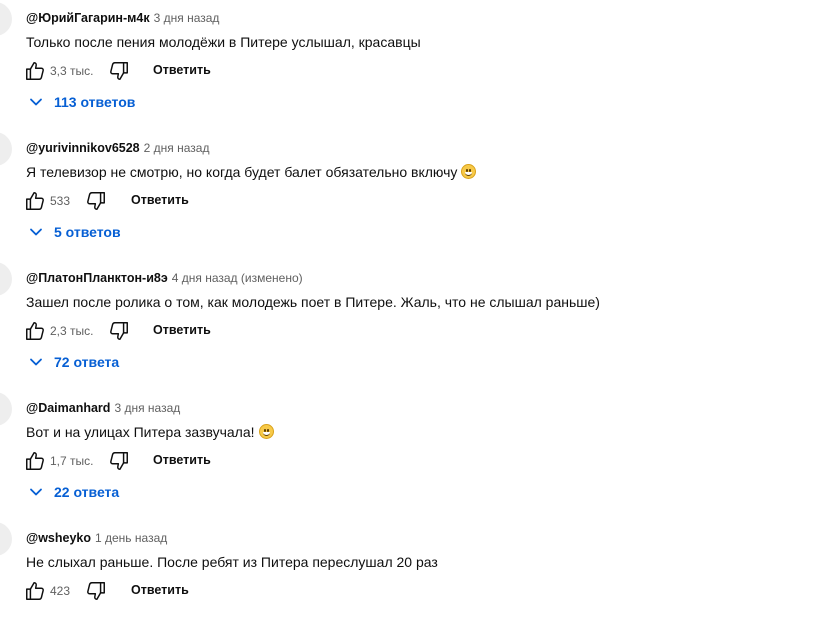 This screenshot has height=628, width=840. Describe the element at coordinates (72, 461) in the screenshot. I see `like-count: 1,7 тыс.` at that location.